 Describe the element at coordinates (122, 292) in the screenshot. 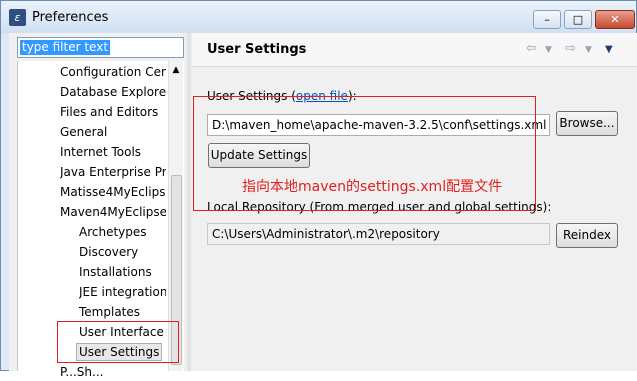

I see `tree-item: JEE integration` at that location.